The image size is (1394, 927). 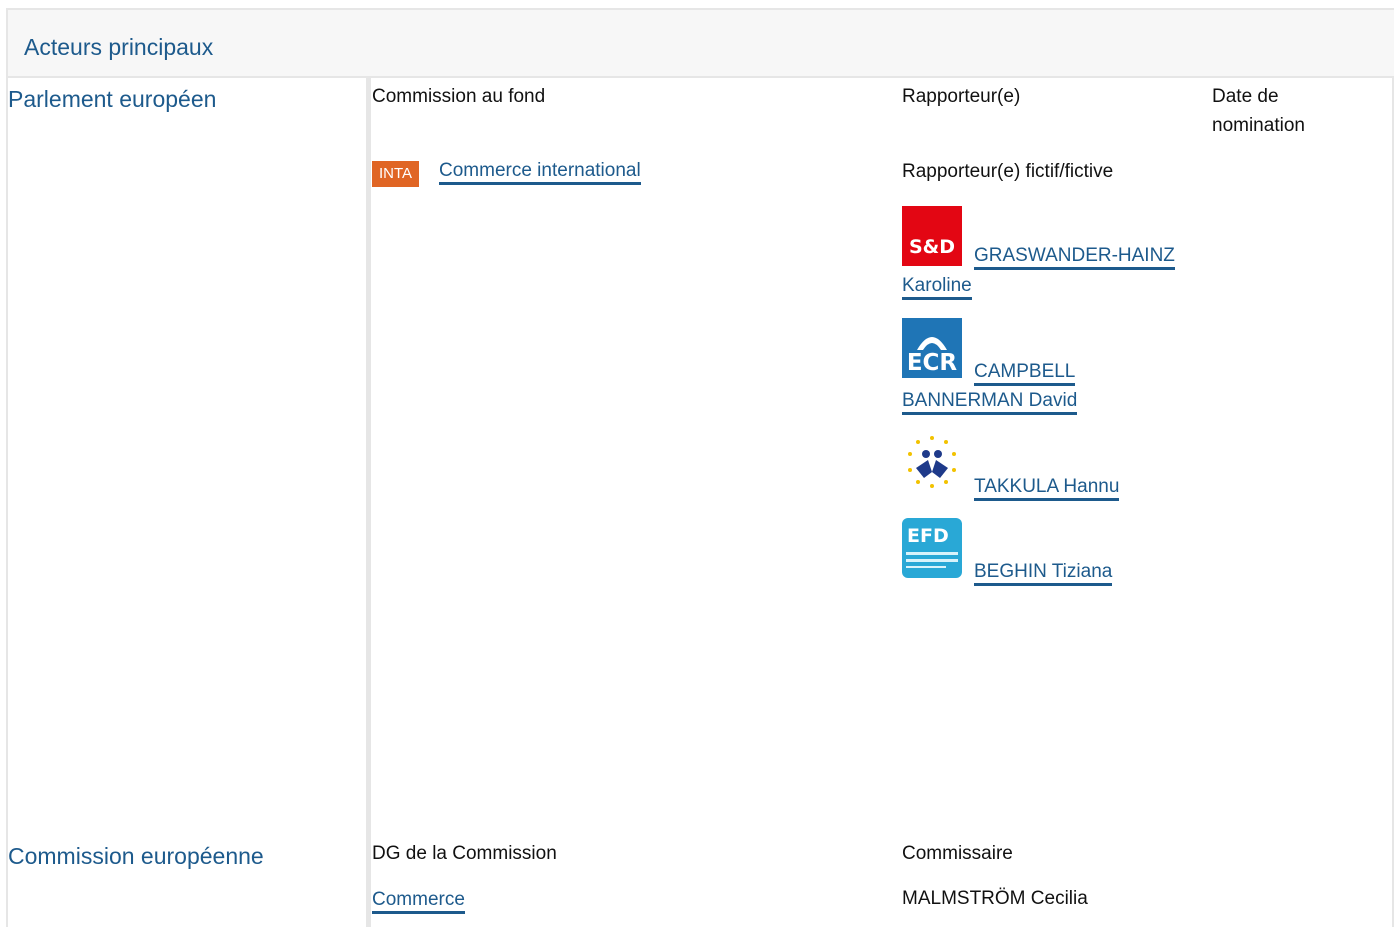 I want to click on shadow-rapporteur-link: TAKKULA Hannu, so click(x=1047, y=488).